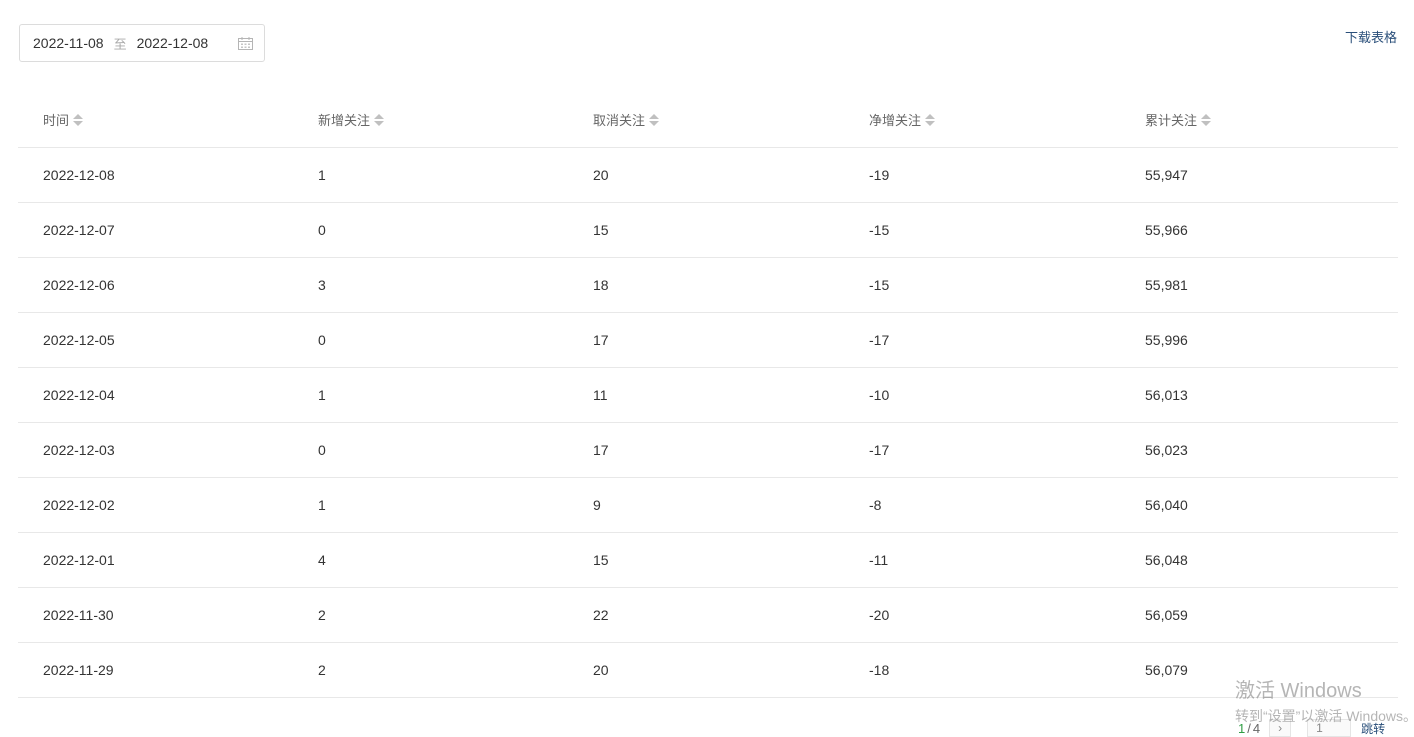  What do you see at coordinates (982, 615) in the screenshot?
I see `table-cell: -20` at bounding box center [982, 615].